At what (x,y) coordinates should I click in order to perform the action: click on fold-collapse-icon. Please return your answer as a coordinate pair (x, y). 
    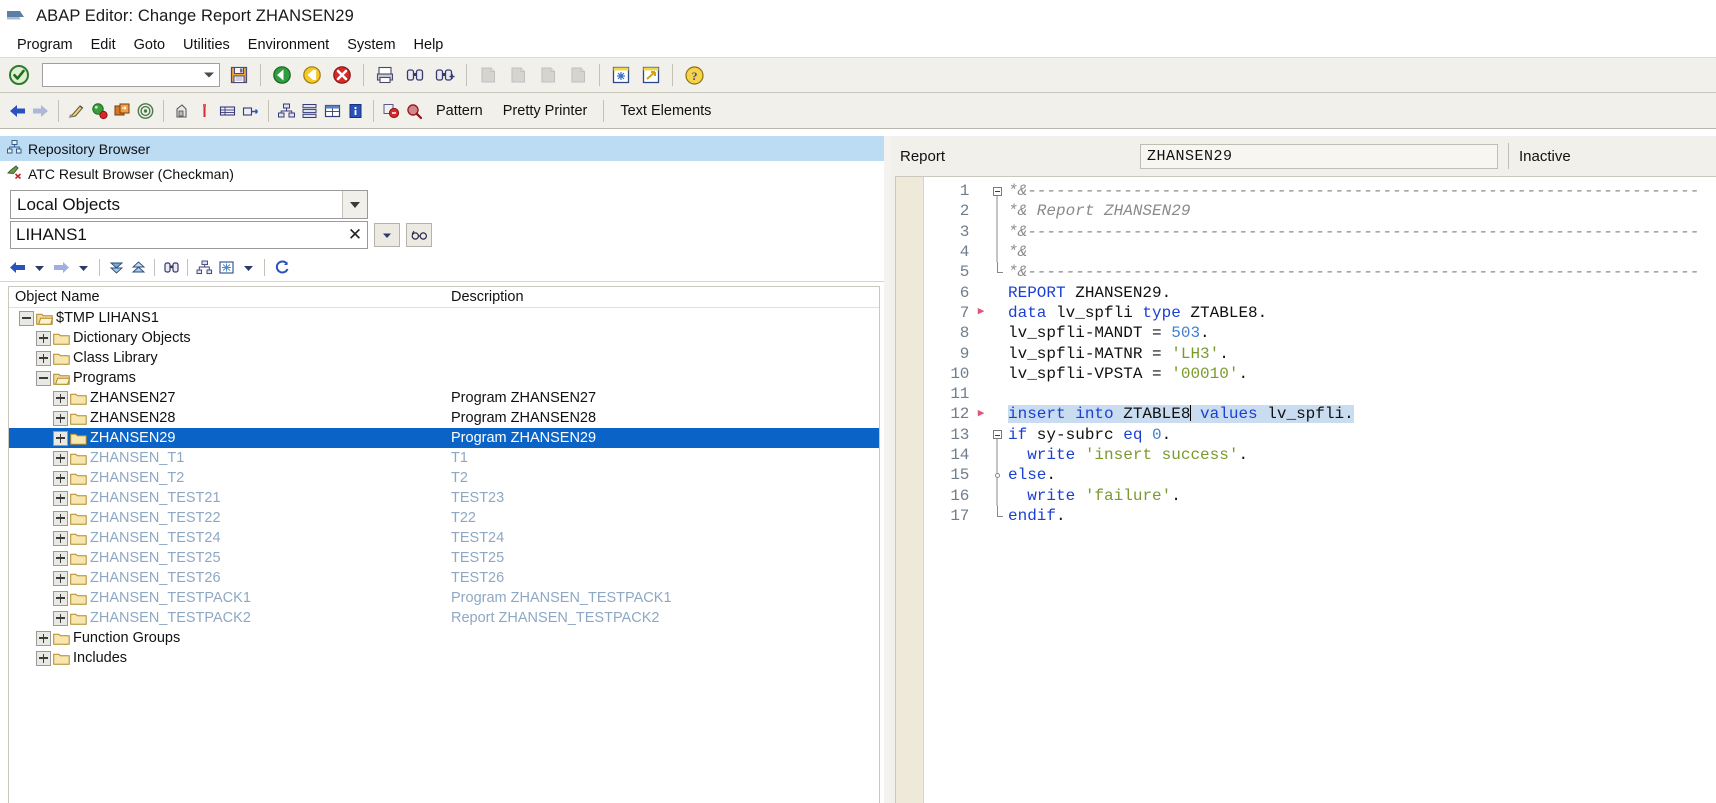
    Looking at the image, I should click on (997, 191).